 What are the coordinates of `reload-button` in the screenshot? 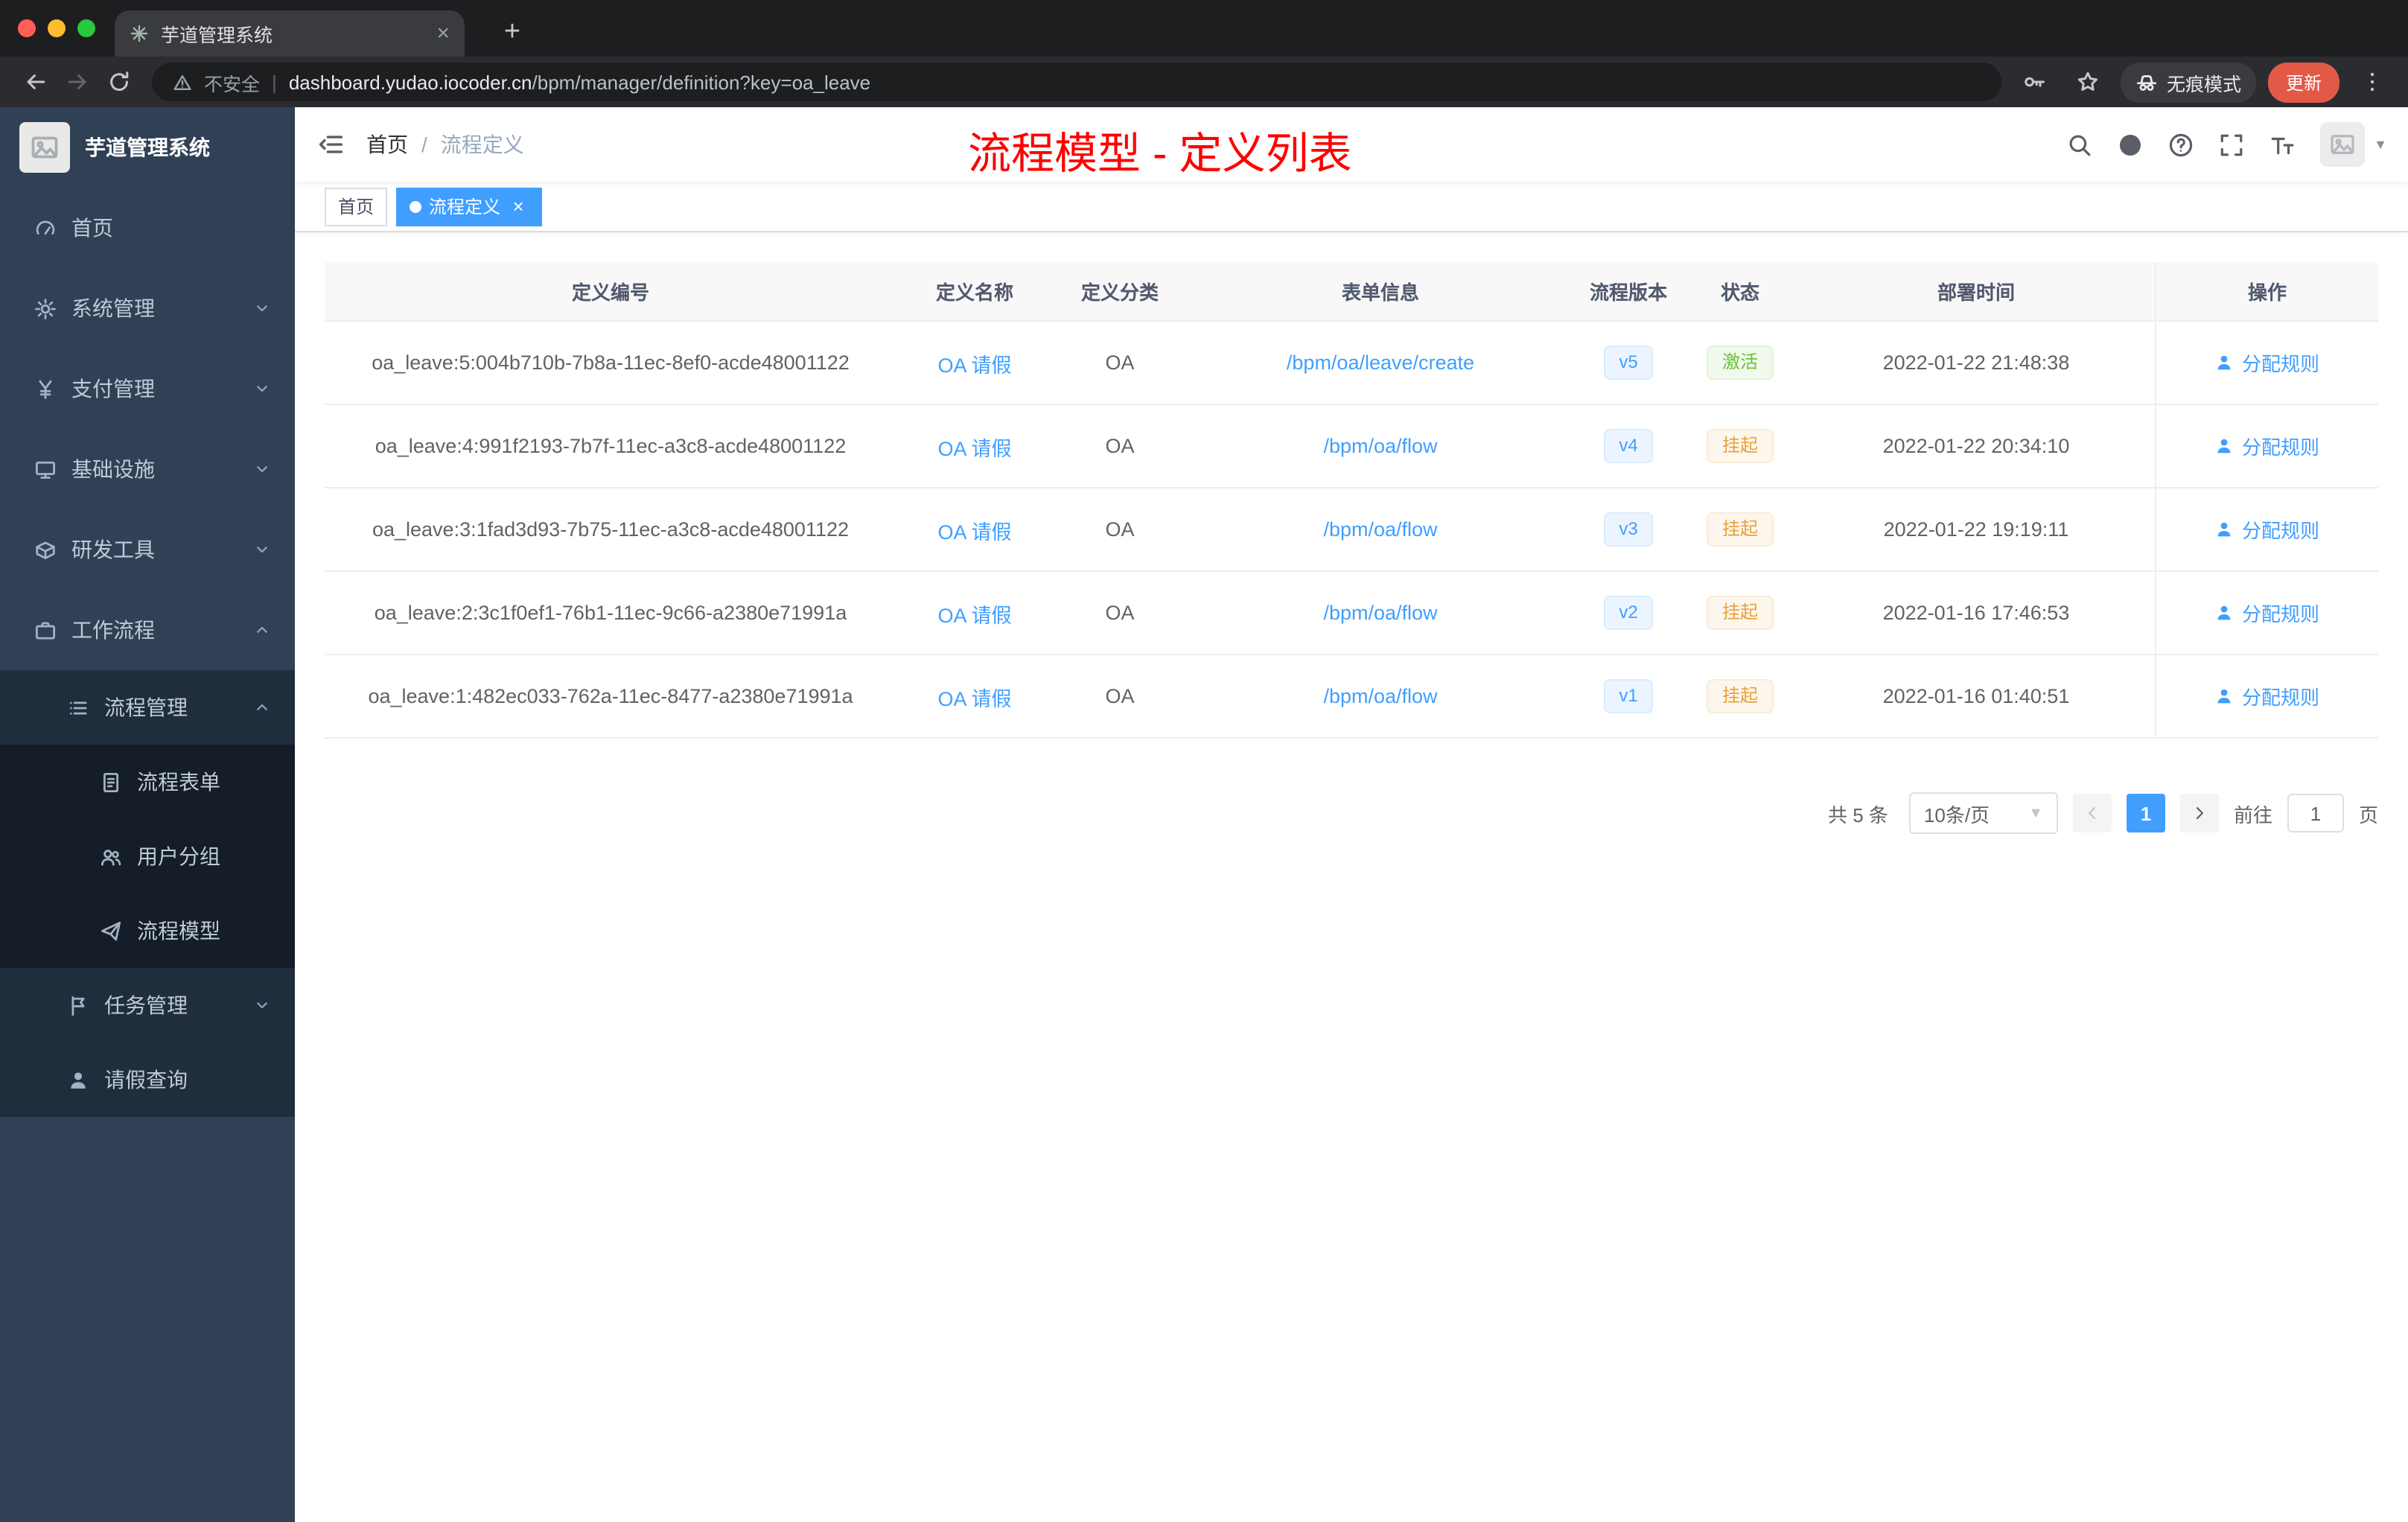 It's located at (119, 82).